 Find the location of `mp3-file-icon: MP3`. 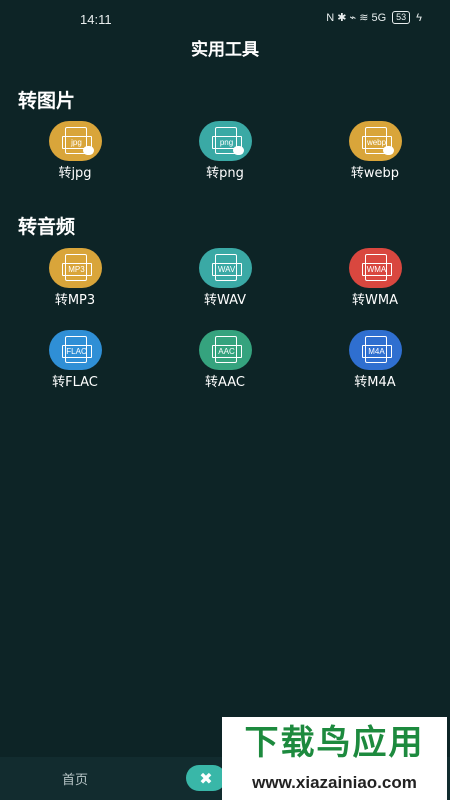

mp3-file-icon: MP3 is located at coordinates (75, 268).